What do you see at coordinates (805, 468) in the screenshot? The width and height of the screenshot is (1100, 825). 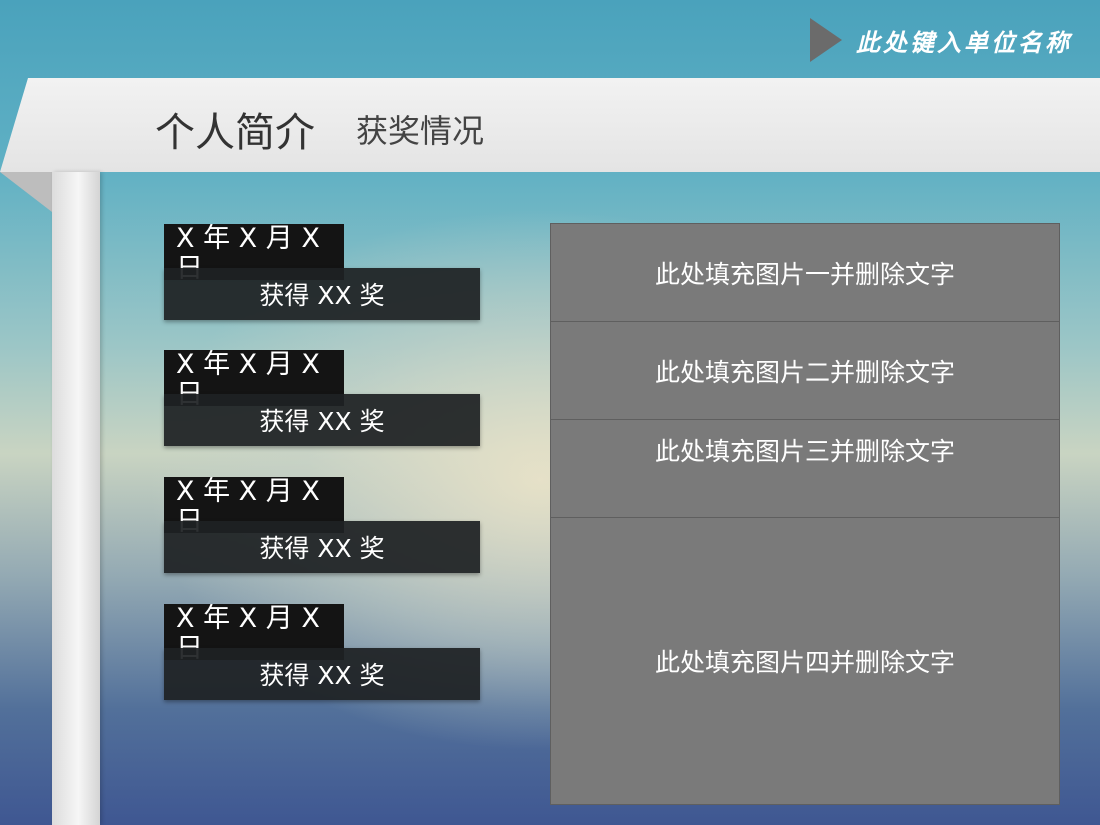 I see `picture-placeholder-3: 此处填充图片三并删除文字` at bounding box center [805, 468].